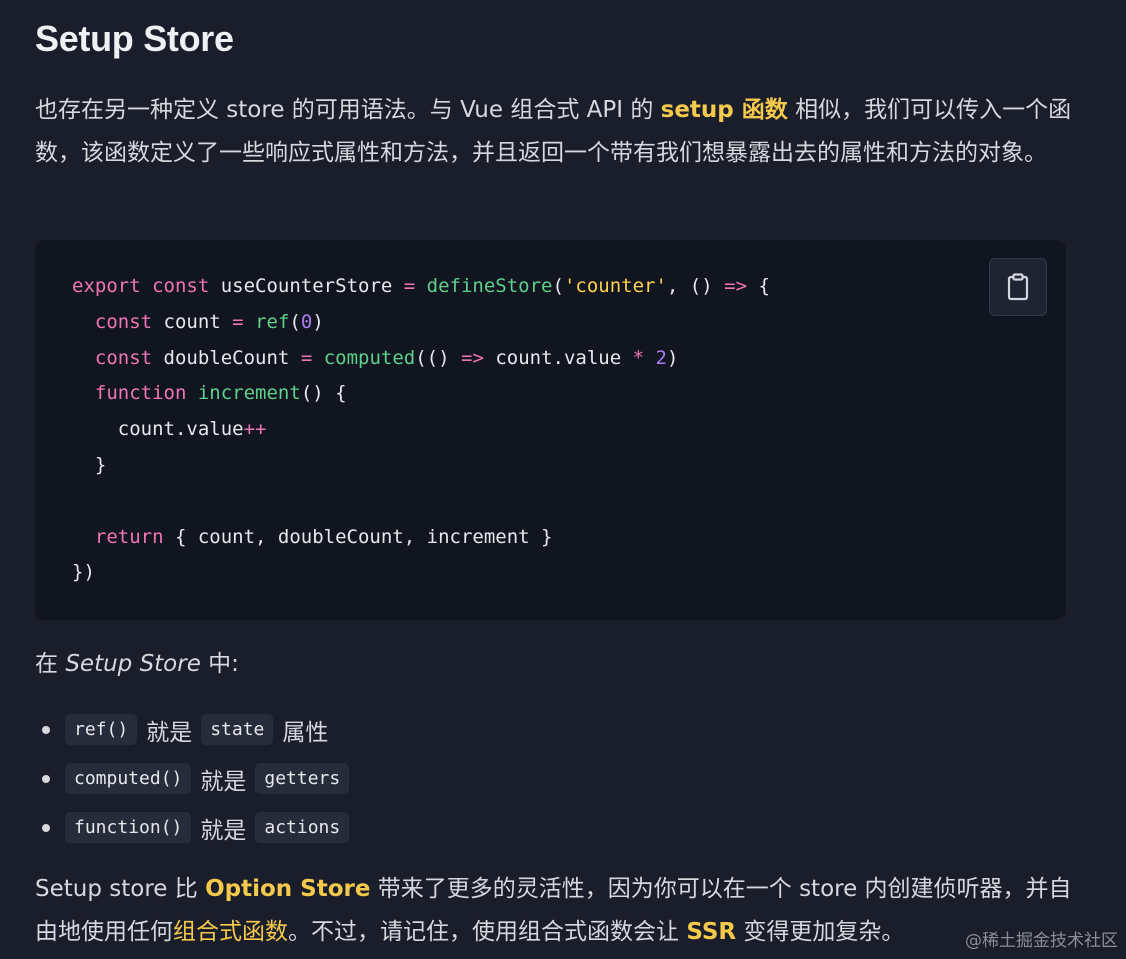 The width and height of the screenshot is (1126, 959). I want to click on inline-code: getters, so click(302, 778).